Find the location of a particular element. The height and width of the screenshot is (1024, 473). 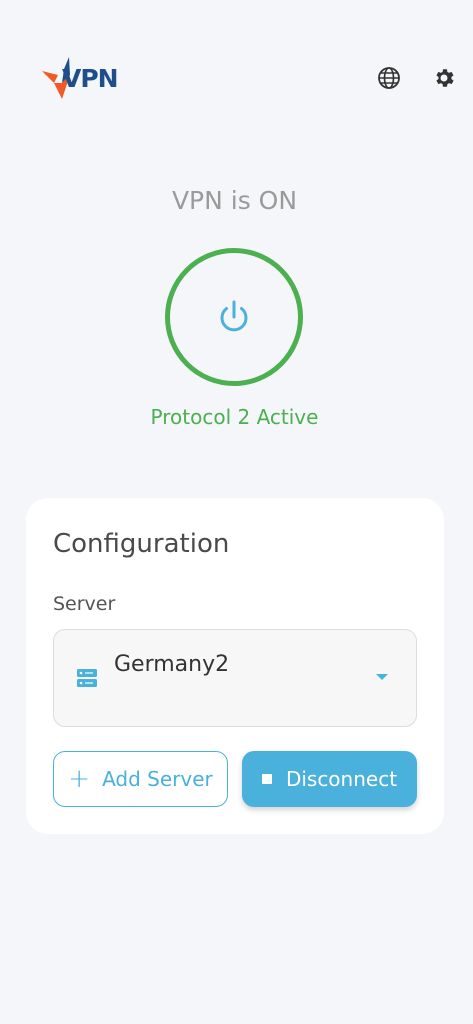

server-icon is located at coordinates (87, 678).